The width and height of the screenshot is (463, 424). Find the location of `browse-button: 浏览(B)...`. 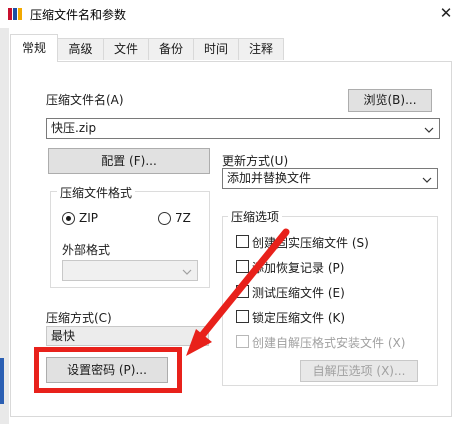

browse-button: 浏览(B)... is located at coordinates (390, 100).